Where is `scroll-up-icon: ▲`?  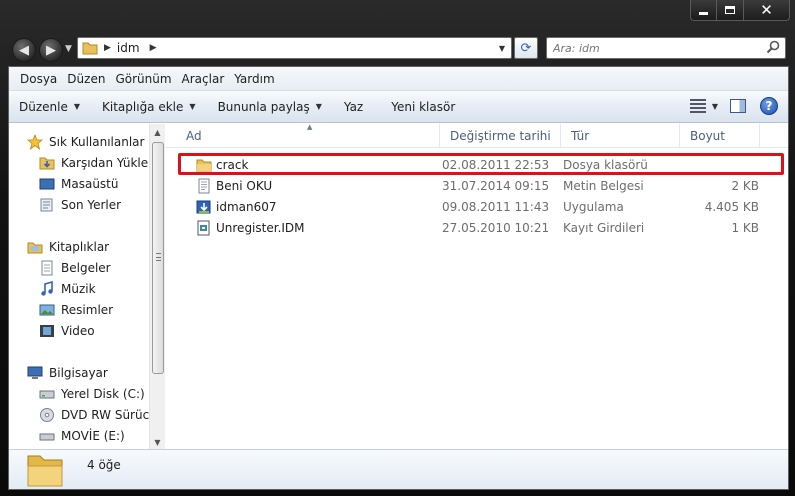 scroll-up-icon: ▲ is located at coordinates (157, 132).